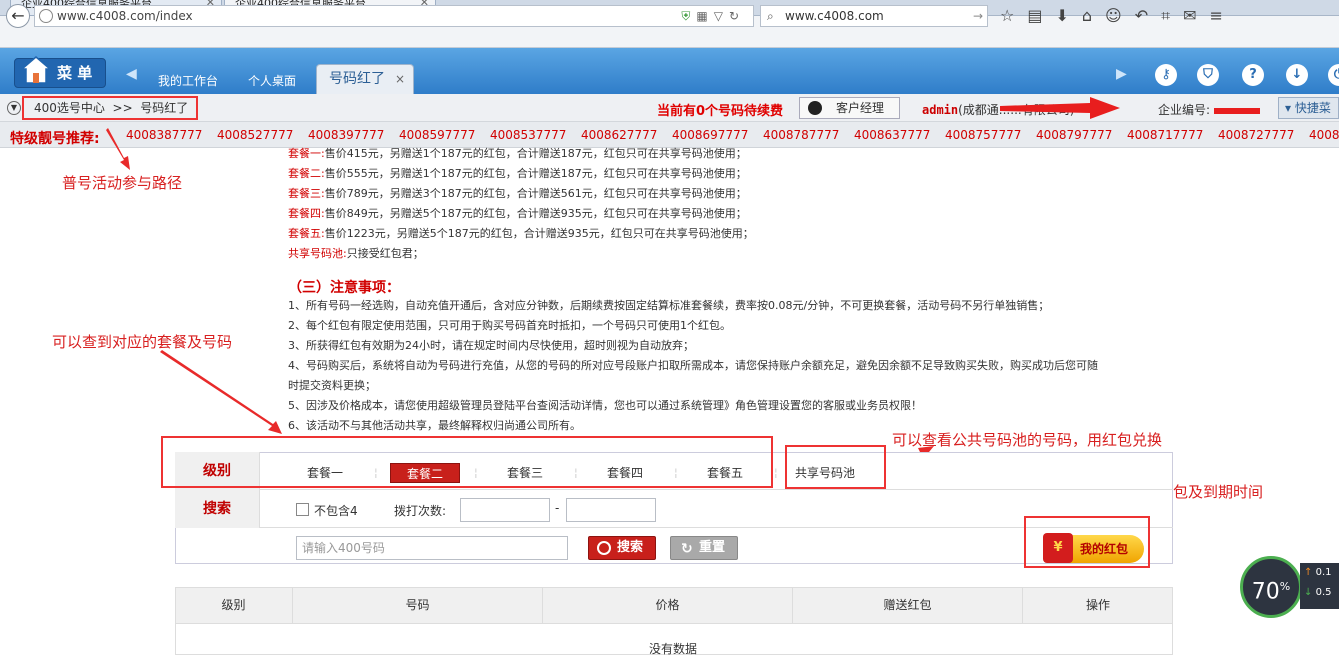  Describe the element at coordinates (1081, 135) in the screenshot. I see `promo-number: 4008797777` at that location.